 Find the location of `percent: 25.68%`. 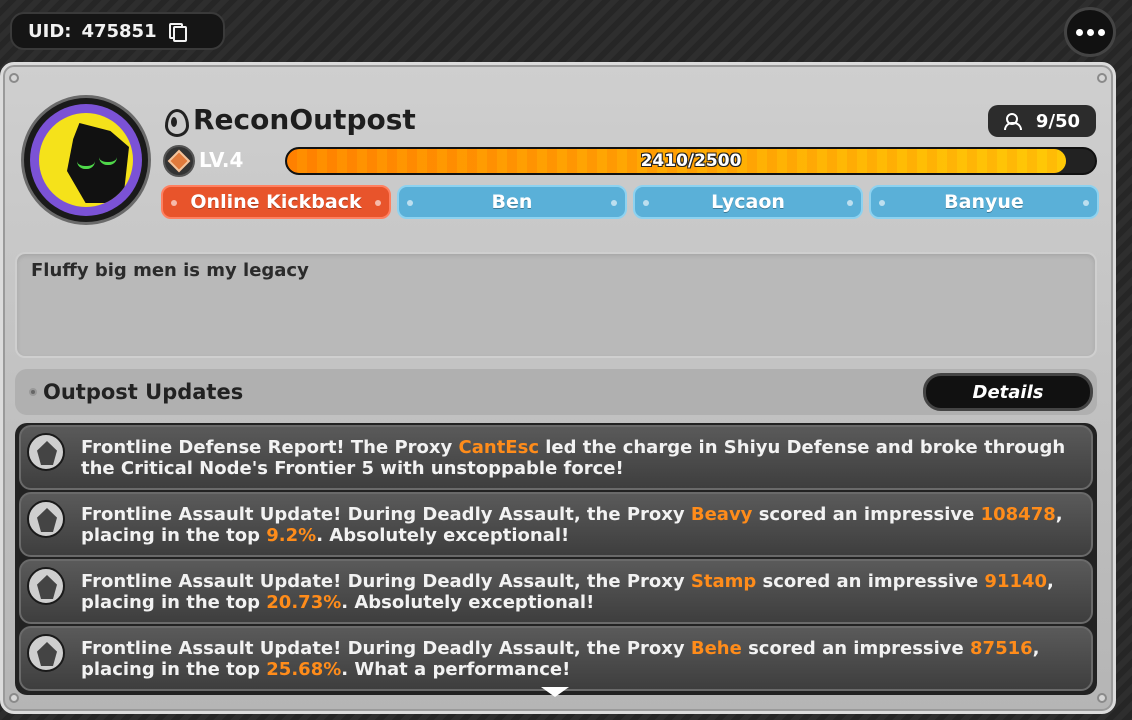

percent: 25.68% is located at coordinates (304, 669).